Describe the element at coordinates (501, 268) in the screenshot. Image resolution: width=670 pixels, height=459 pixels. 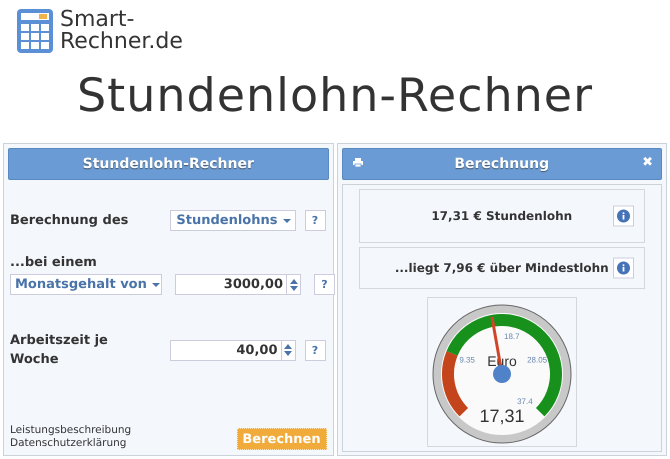
I see `result-text: ...liegt 7,96 € über Mindestlohn` at that location.